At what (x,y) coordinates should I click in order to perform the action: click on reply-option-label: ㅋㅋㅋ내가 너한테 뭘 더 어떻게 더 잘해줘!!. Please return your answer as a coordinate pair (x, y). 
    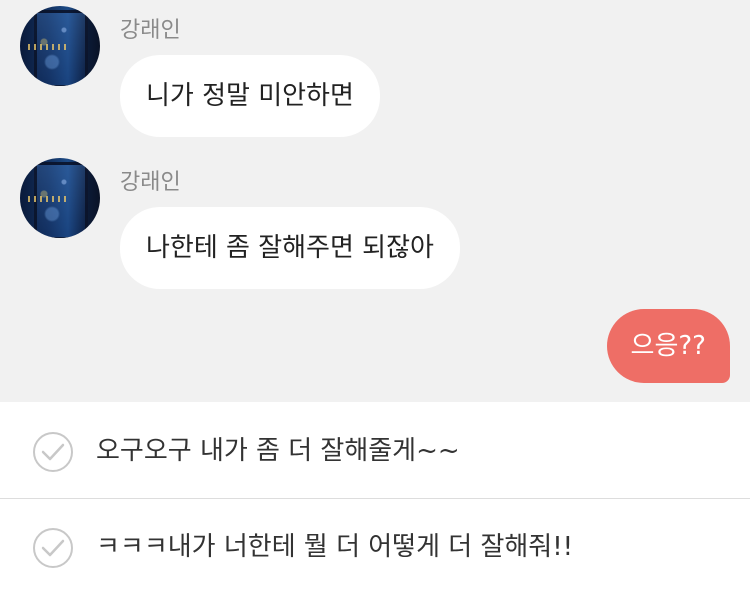
    Looking at the image, I should click on (335, 547).